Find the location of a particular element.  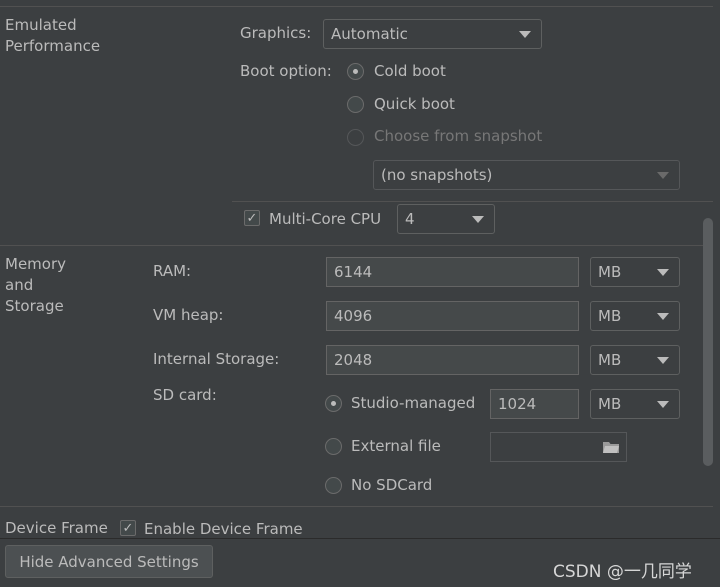

sd-unit-dropdown: MB is located at coordinates (635, 404).